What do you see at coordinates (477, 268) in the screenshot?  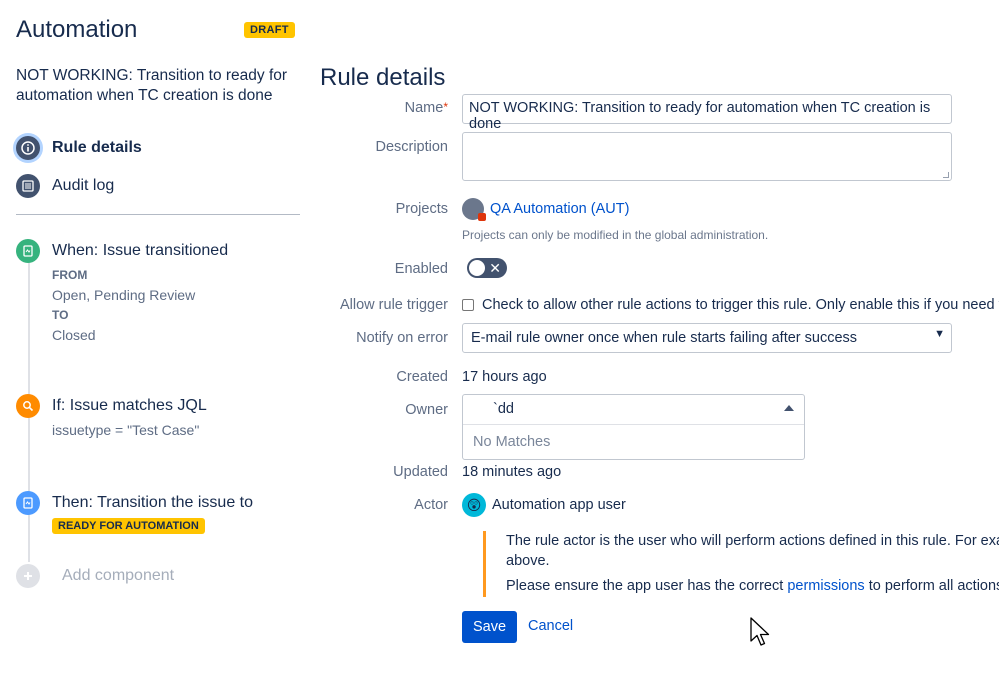 I see `toggle-knob` at bounding box center [477, 268].